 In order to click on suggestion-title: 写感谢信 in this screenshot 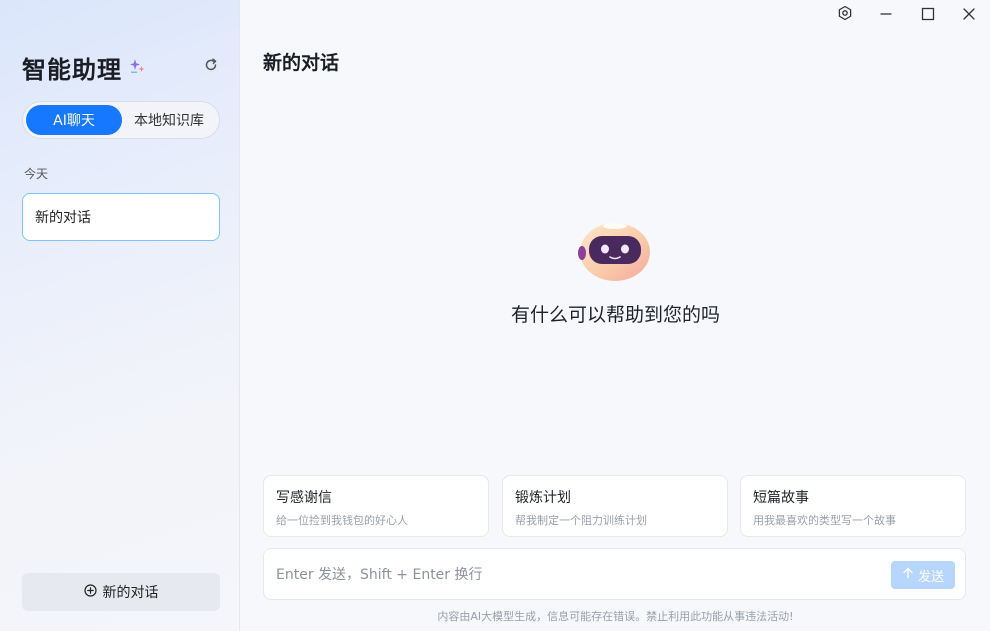, I will do `click(304, 498)`.